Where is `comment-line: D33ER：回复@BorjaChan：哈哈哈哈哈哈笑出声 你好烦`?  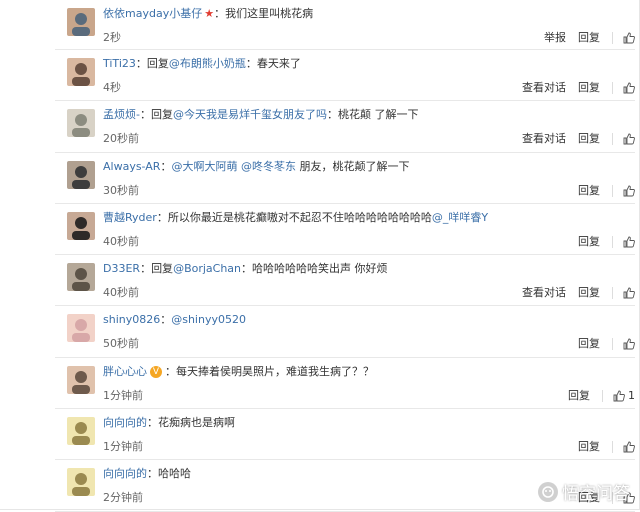 comment-line: D33ER：回复@BorjaChan：哈哈哈哈哈哈笑出声 你好烦 is located at coordinates (245, 269).